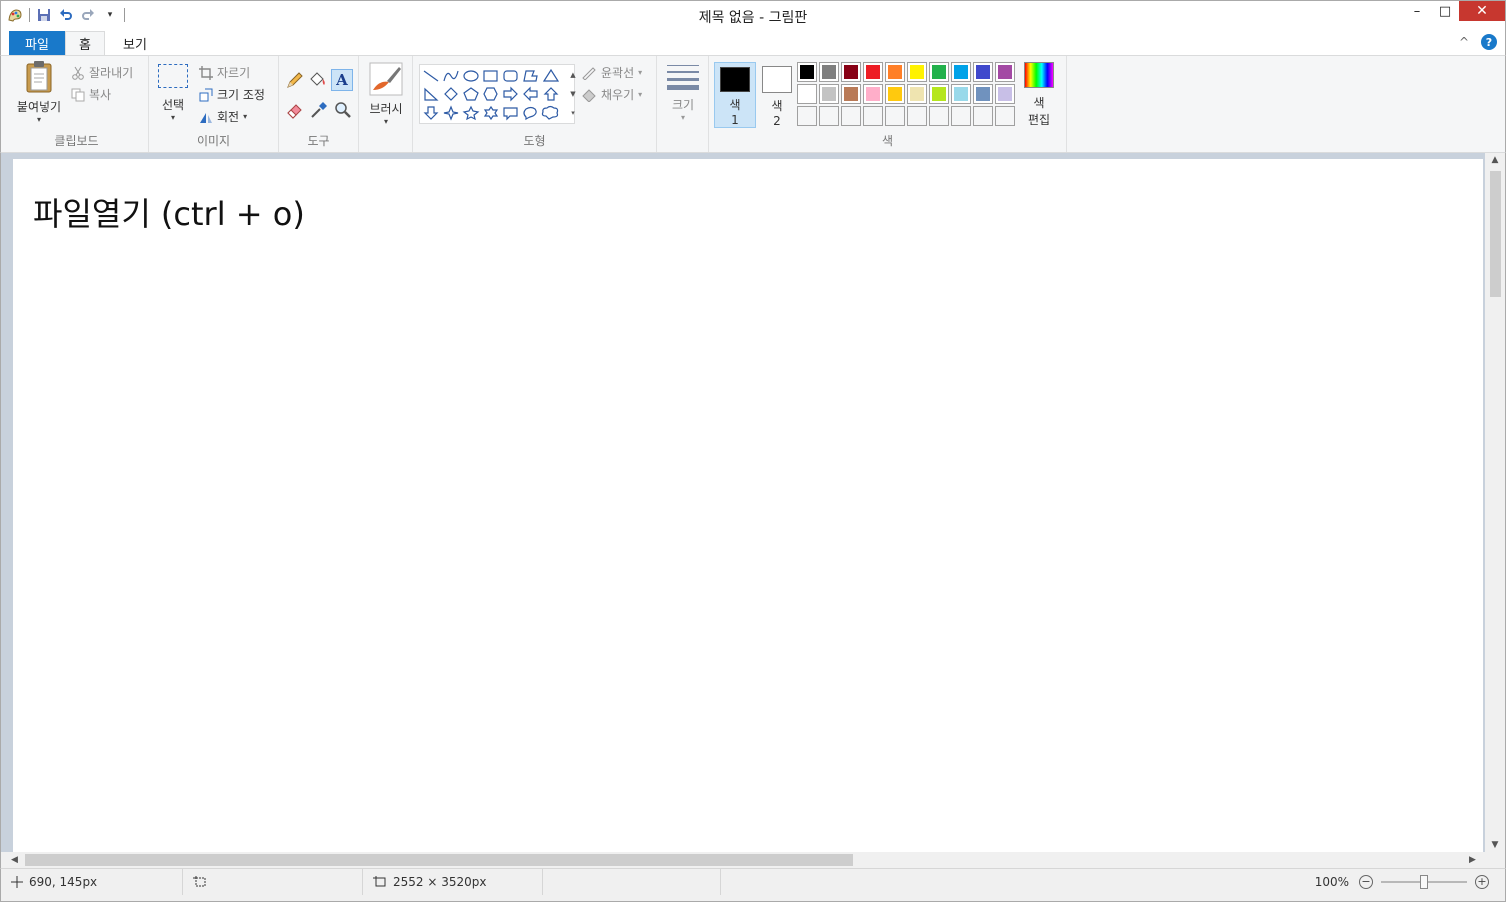 The image size is (1506, 902). Describe the element at coordinates (386, 109) in the screenshot. I see `brushes-label: 브러시` at that location.